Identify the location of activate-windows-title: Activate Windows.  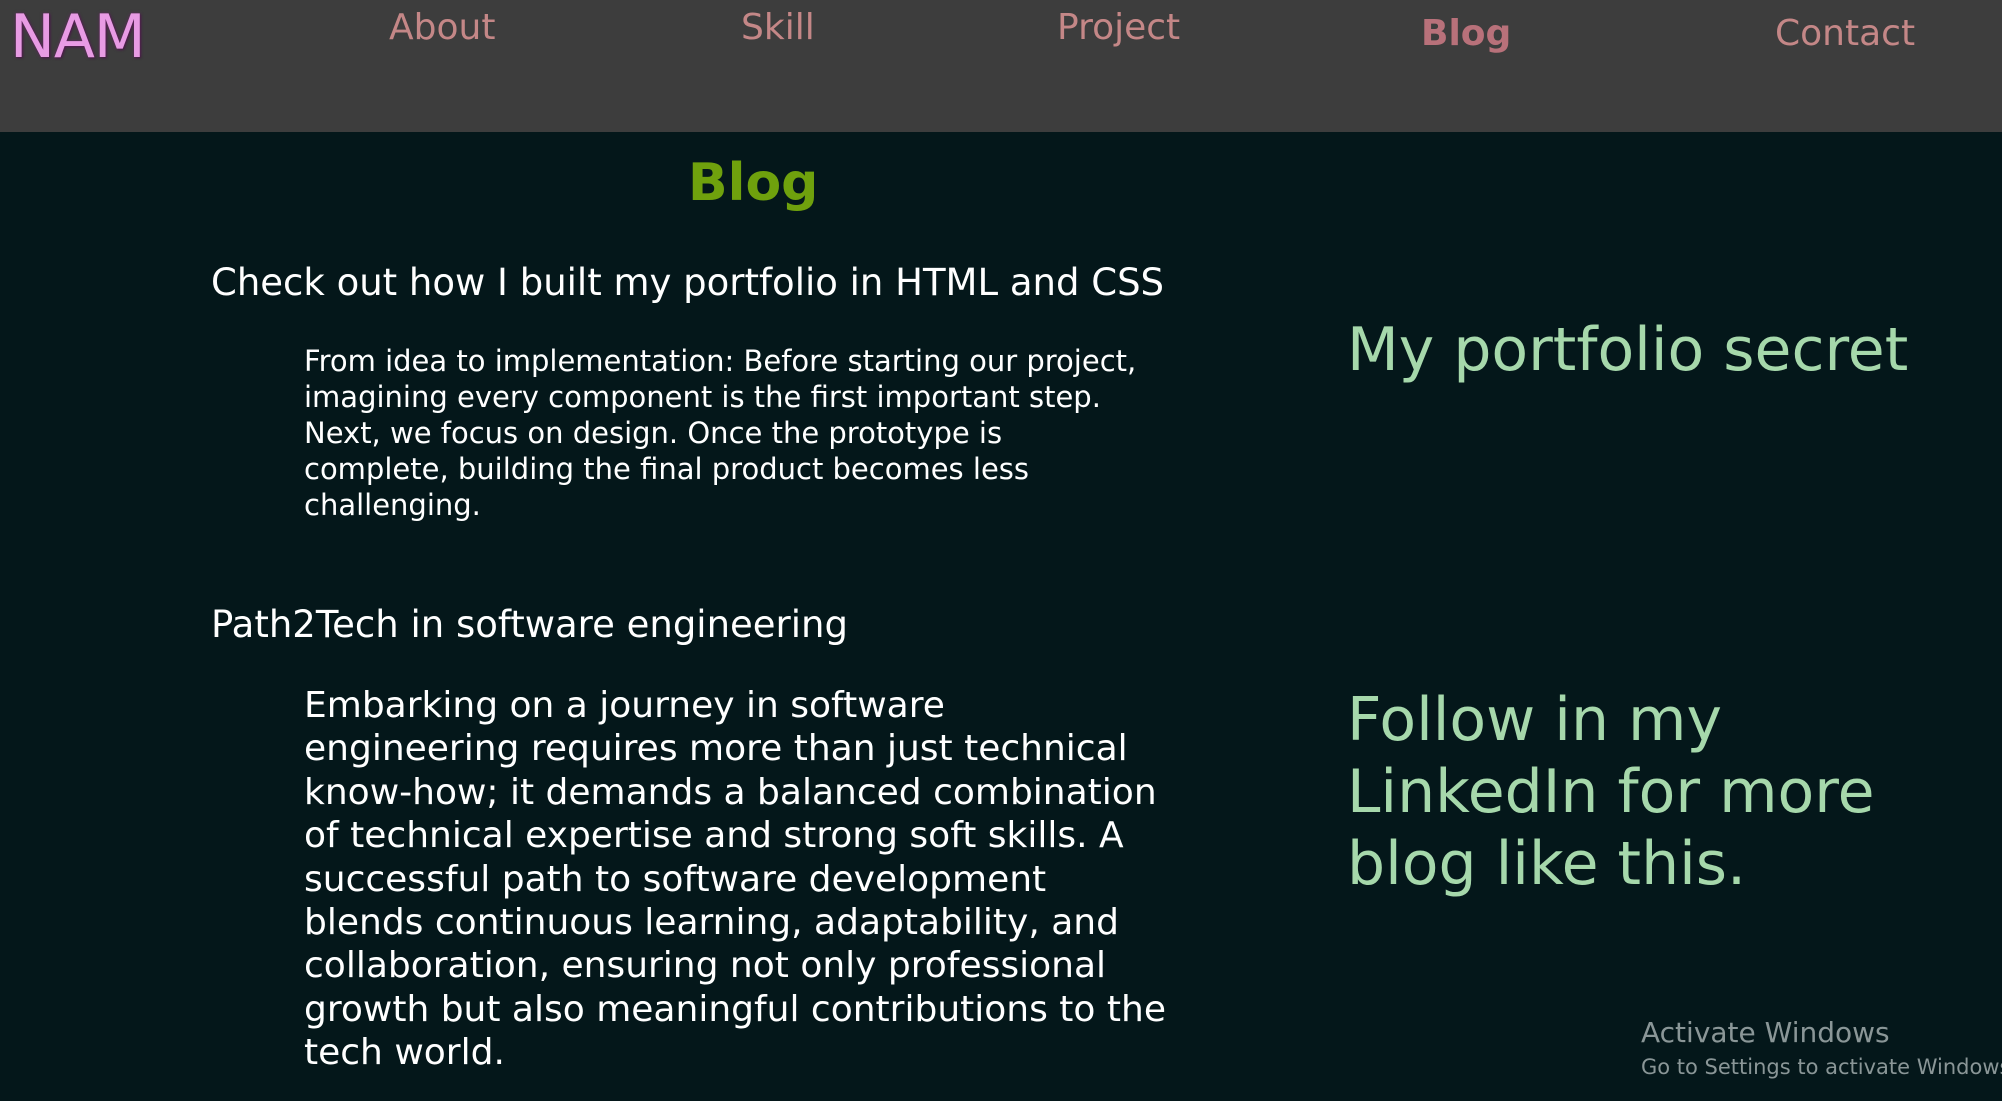
(1765, 1032).